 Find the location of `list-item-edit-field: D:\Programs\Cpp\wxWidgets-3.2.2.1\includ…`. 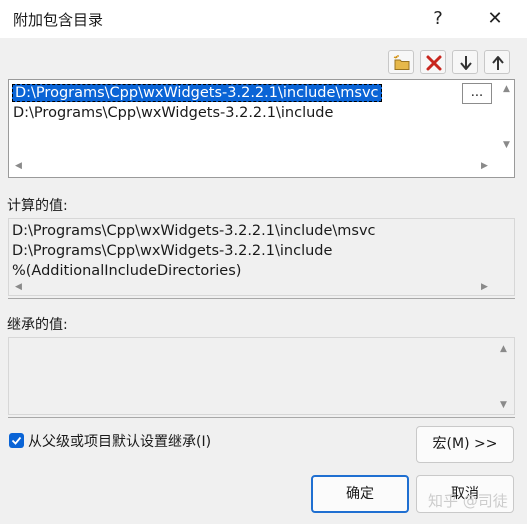

list-item-edit-field: D:\Programs\Cpp\wxWidgets-3.2.2.1\includ… is located at coordinates (197, 93).